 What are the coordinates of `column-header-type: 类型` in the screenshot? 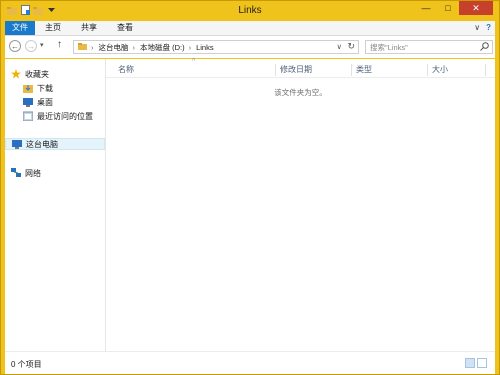 It's located at (390, 70).